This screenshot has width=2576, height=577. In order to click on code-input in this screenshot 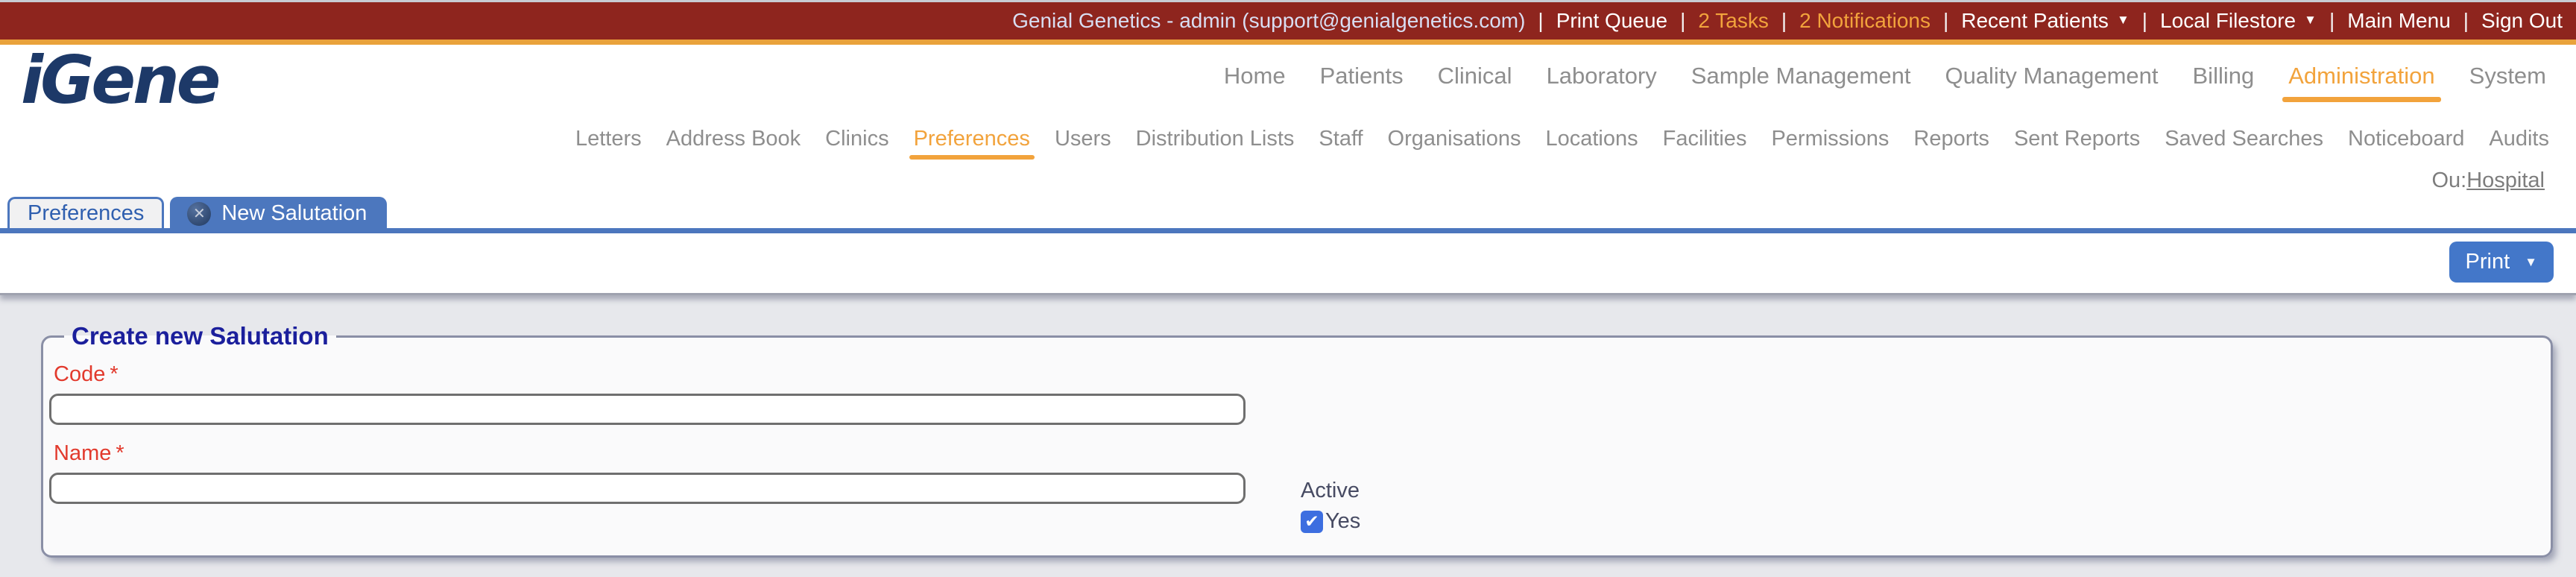, I will do `click(647, 410)`.